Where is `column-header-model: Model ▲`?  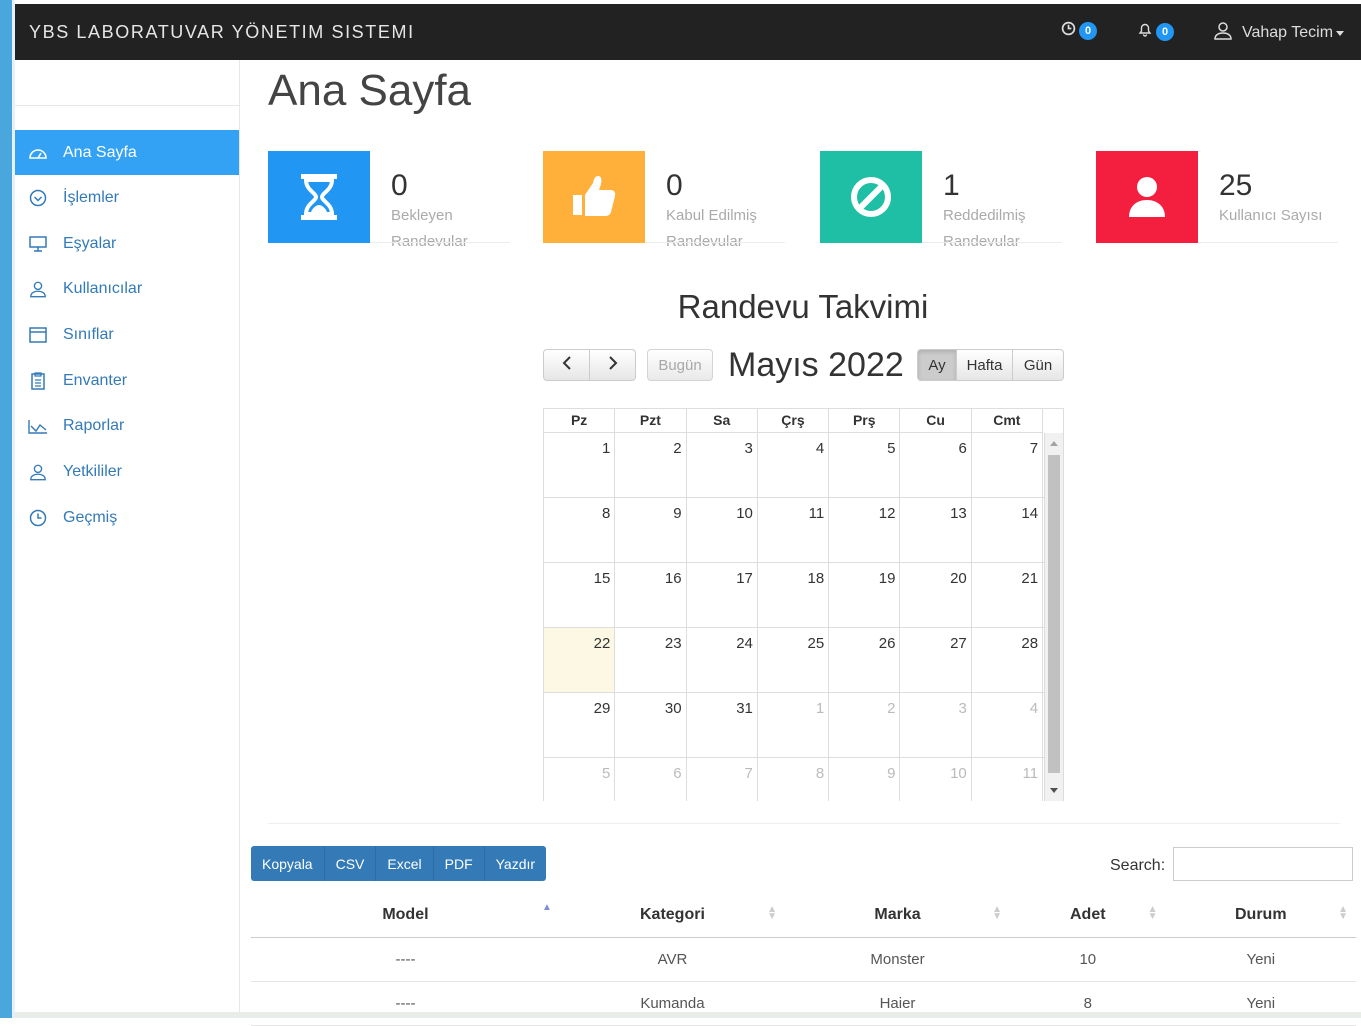
column-header-model: Model ▲ is located at coordinates (405, 915).